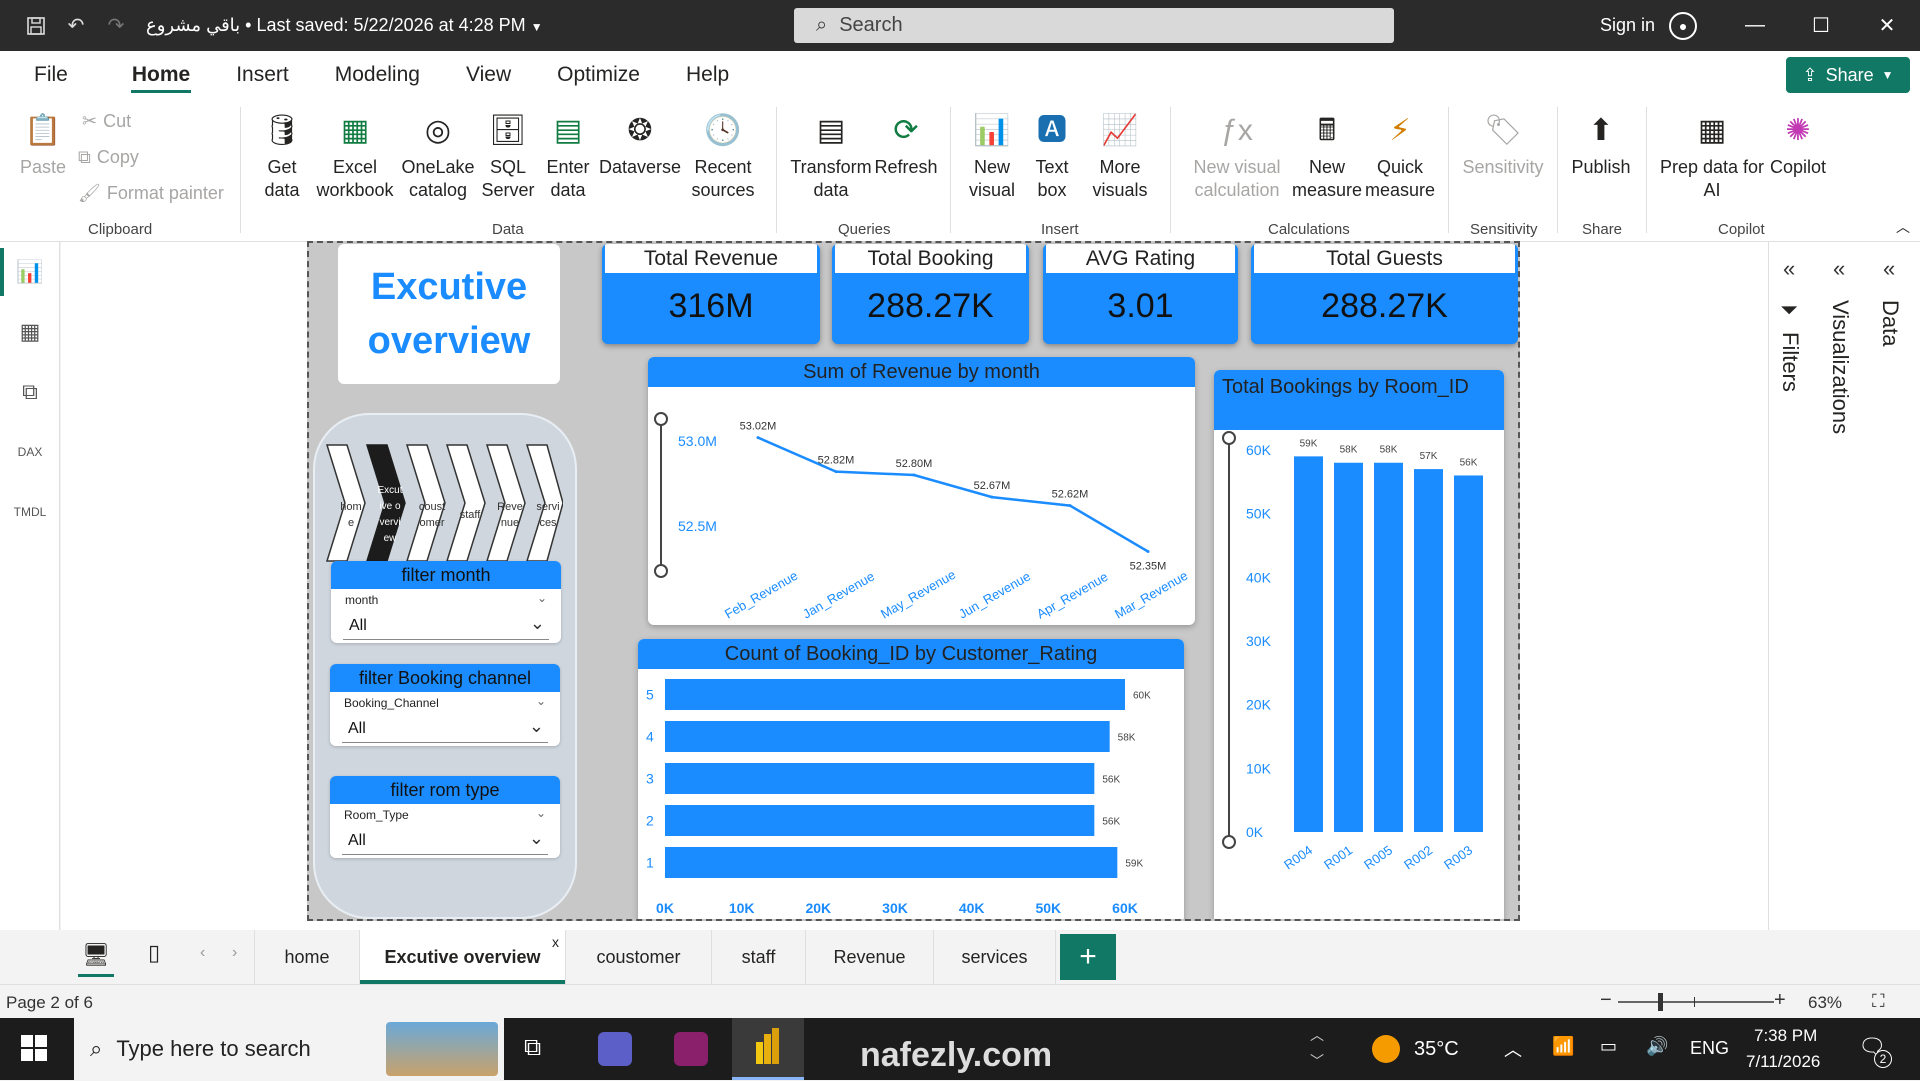 The width and height of the screenshot is (1920, 1081). What do you see at coordinates (1649, 25) in the screenshot?
I see `sign-in-button: Sign in ●` at bounding box center [1649, 25].